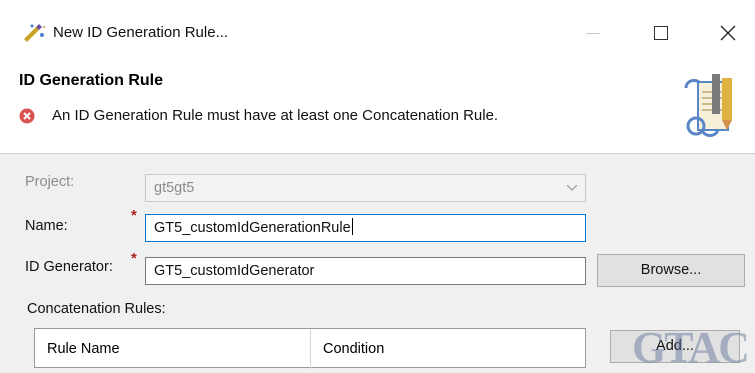  Describe the element at coordinates (234, 271) in the screenshot. I see `id-generator-value: GT5_customIdGenerator` at that location.